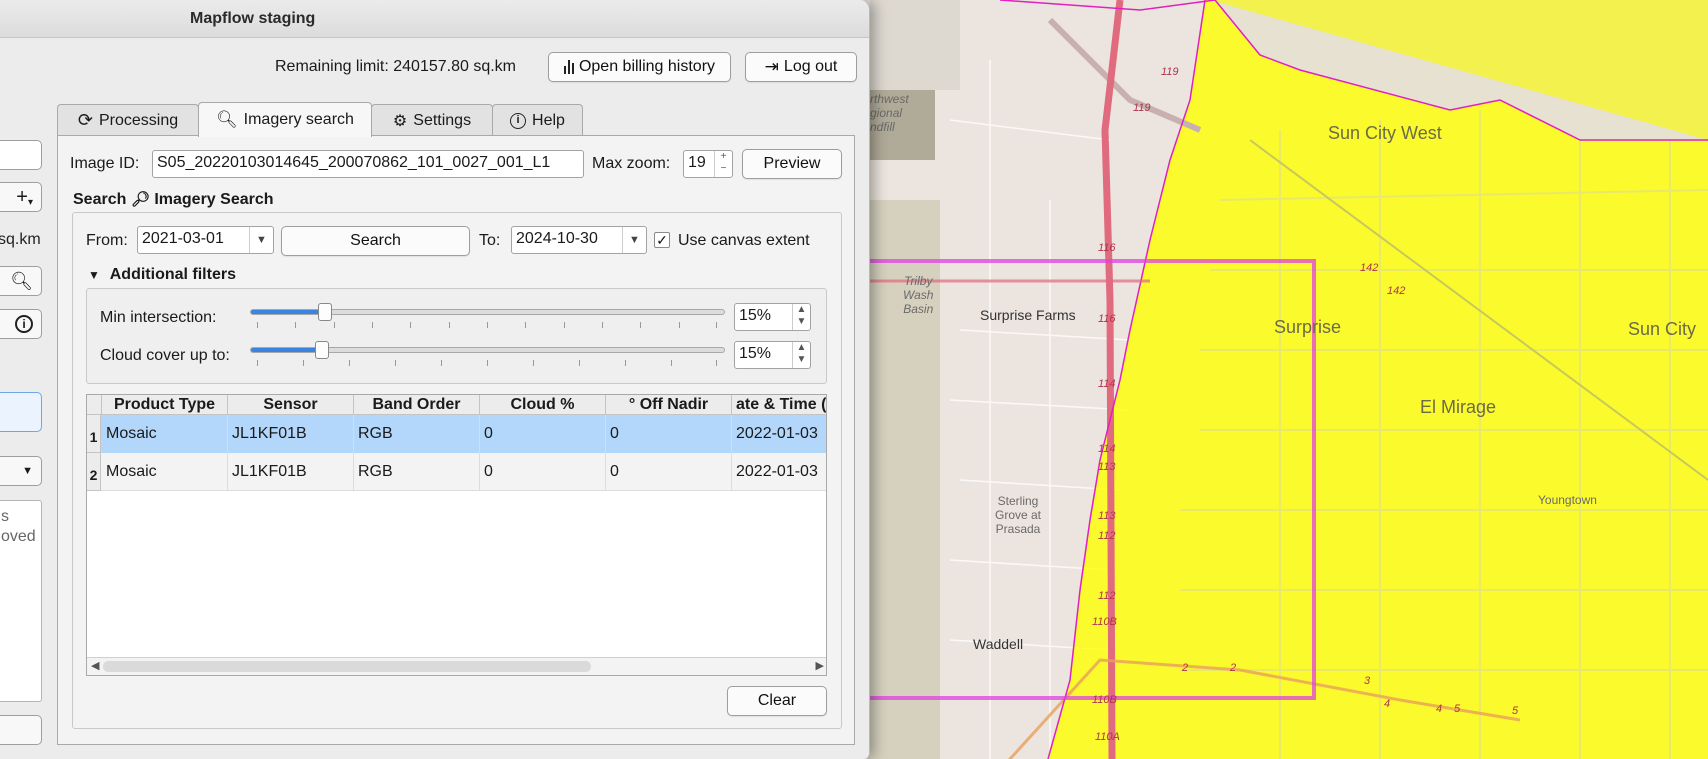 This screenshot has height=759, width=1708. I want to click on side-bottom-button, so click(21, 730).